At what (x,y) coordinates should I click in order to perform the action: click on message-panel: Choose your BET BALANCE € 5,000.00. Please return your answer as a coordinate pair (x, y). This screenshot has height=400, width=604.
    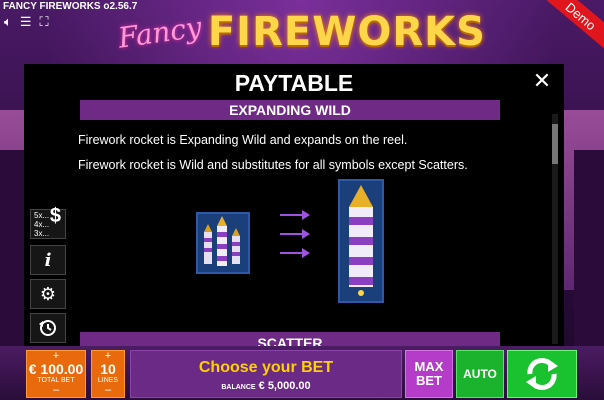
    Looking at the image, I should click on (266, 374).